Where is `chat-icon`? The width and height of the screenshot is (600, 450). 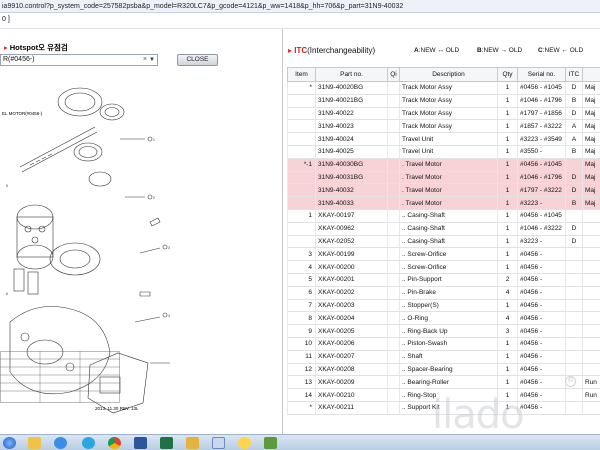 chat-icon is located at coordinates (244, 443).